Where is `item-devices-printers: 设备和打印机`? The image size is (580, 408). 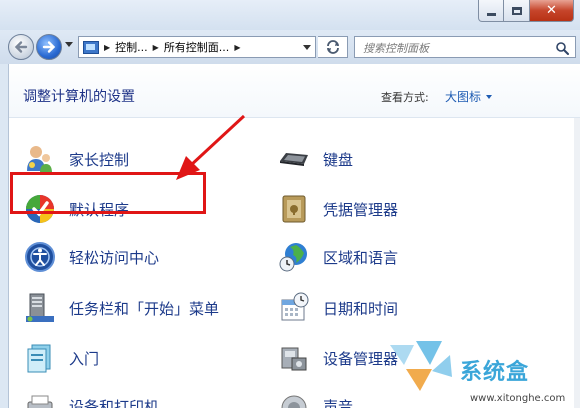 item-devices-printers: 设备和打印机 is located at coordinates (91, 397).